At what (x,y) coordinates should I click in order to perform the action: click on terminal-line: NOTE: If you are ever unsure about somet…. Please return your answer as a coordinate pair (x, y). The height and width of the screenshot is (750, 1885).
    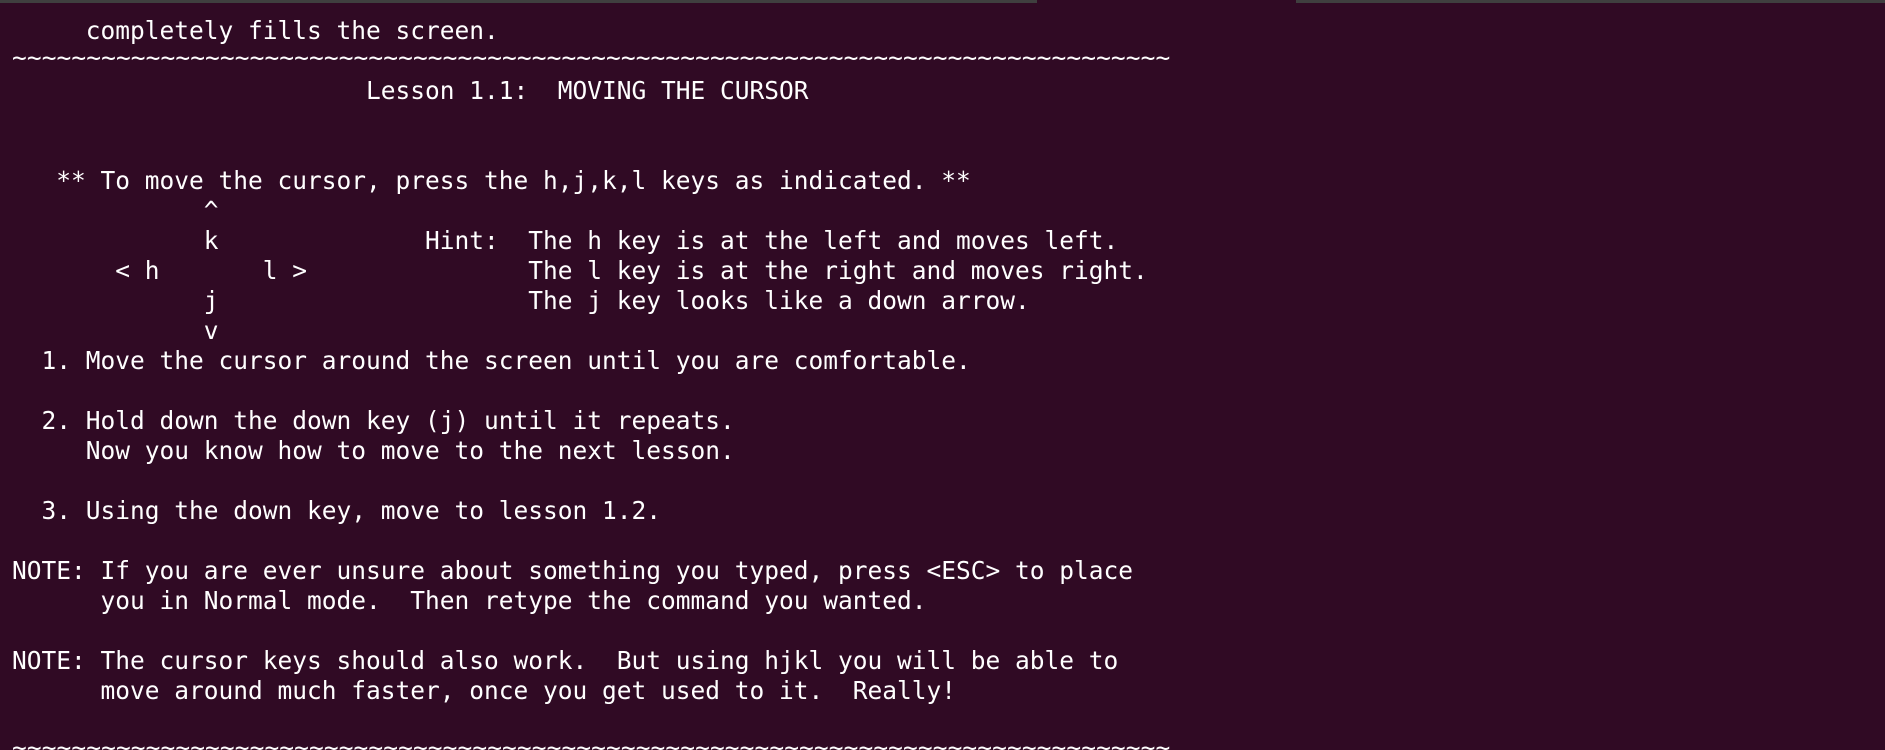
    Looking at the image, I should click on (573, 570).